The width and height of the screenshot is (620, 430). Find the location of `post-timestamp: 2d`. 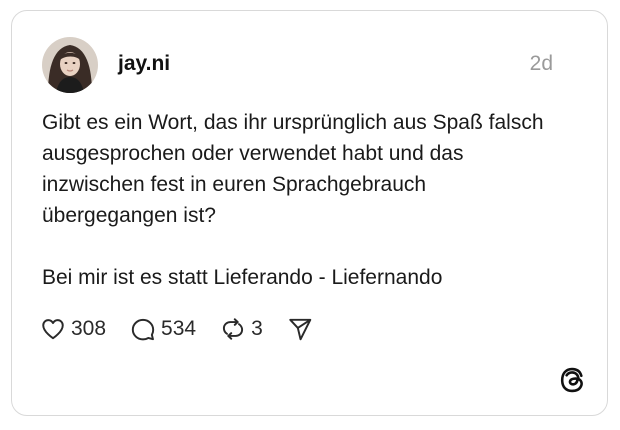

post-timestamp: 2d is located at coordinates (541, 63).